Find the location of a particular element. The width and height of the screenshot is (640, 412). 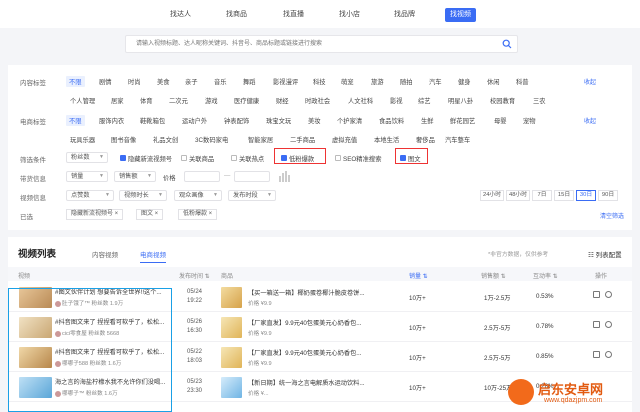

col-sales: 销量 ⇅ is located at coordinates (418, 275).